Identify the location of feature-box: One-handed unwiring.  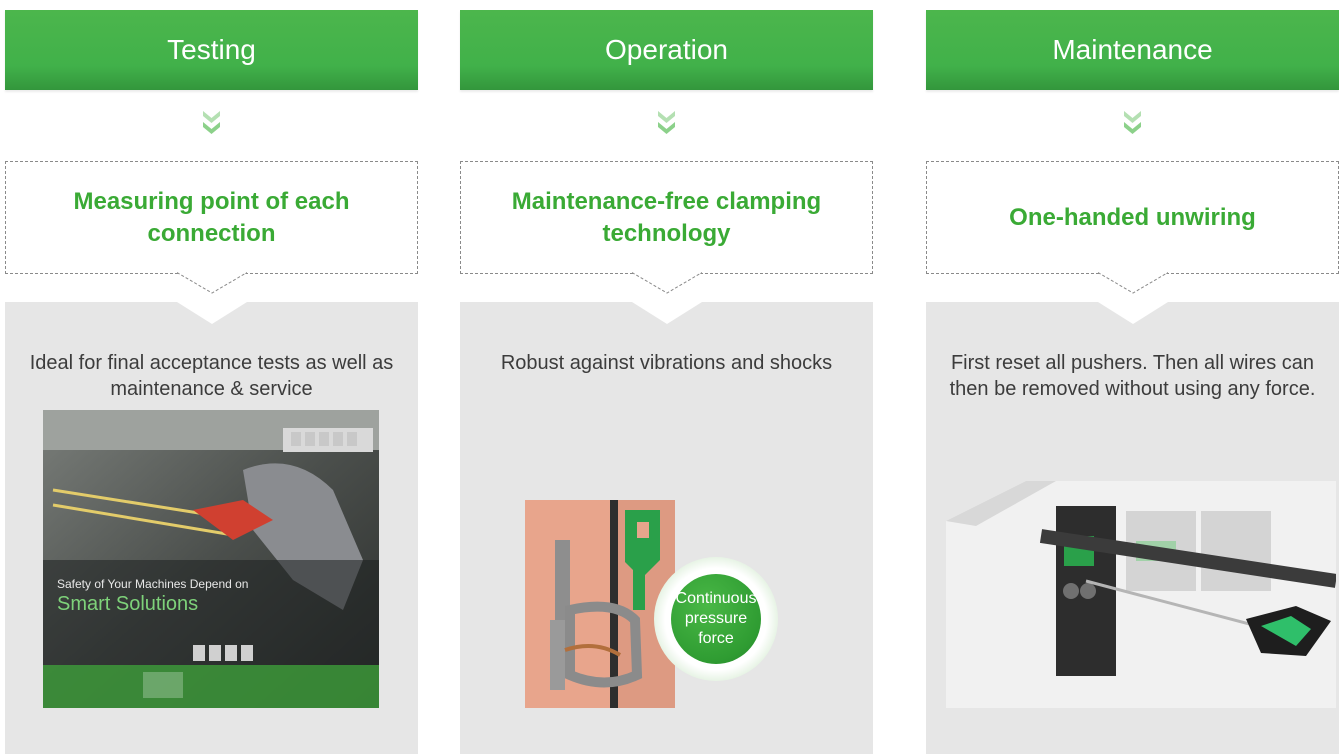
(1132, 217).